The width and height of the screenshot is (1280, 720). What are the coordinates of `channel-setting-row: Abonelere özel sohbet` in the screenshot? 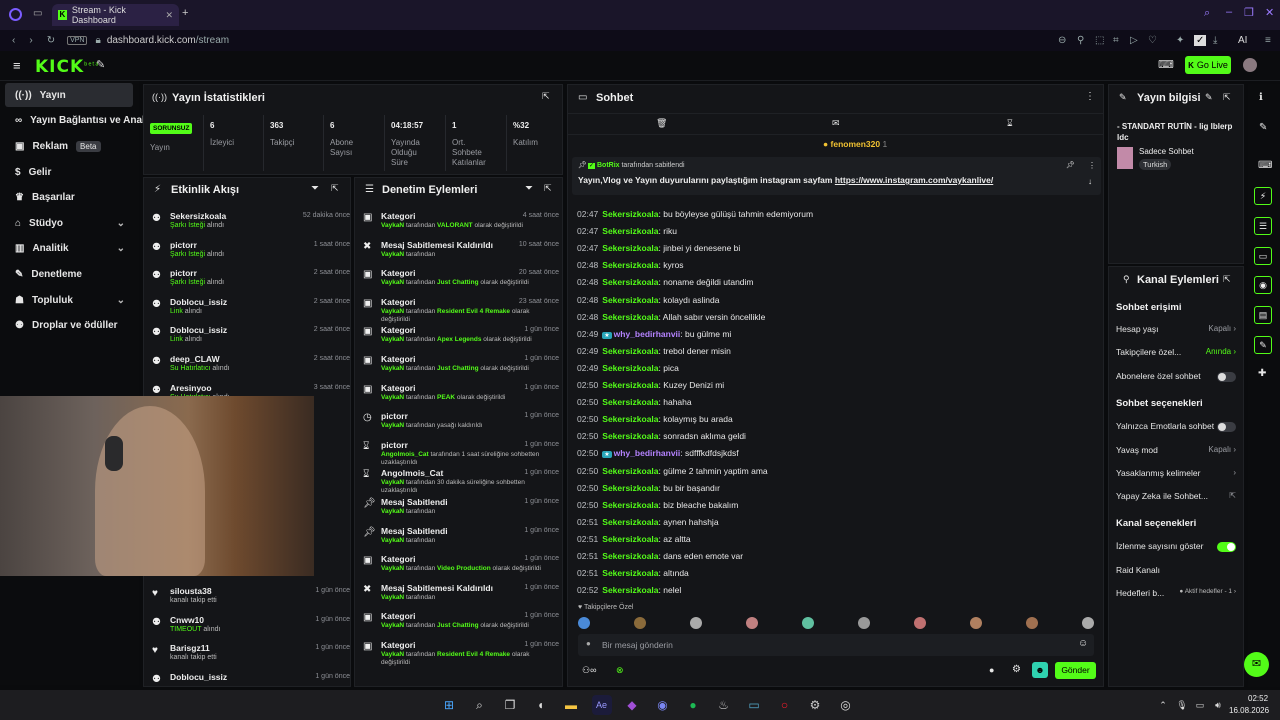 It's located at (1176, 378).